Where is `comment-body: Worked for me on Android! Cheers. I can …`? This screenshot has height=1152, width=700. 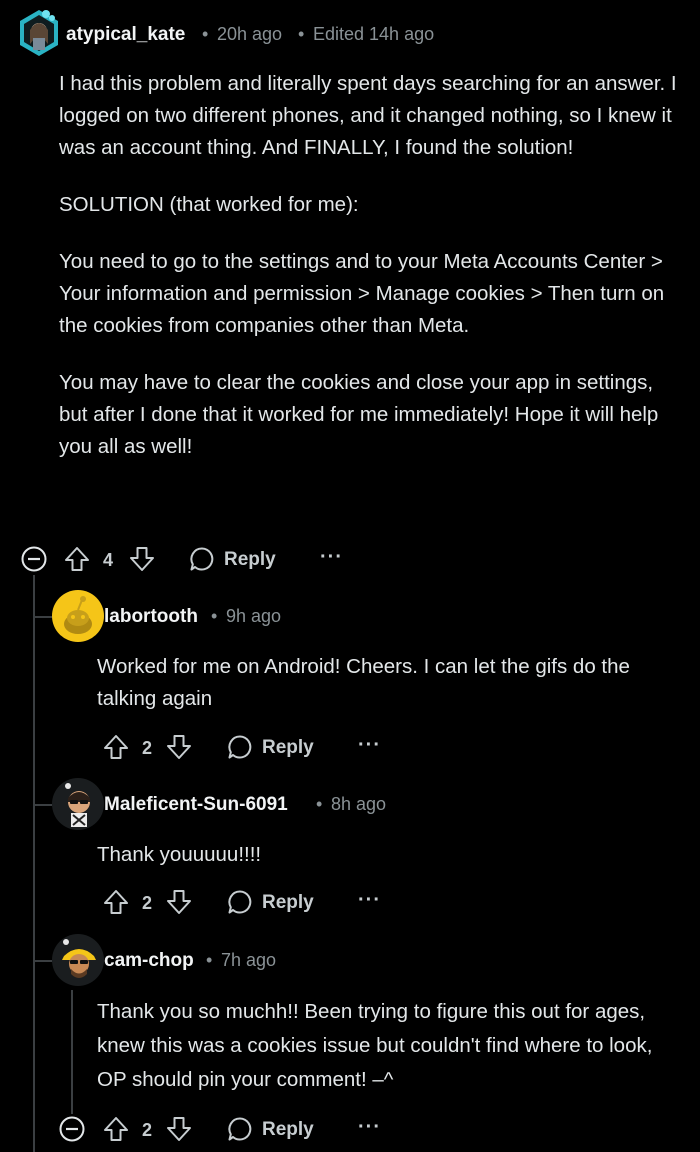 comment-body: Worked for me on Android! Cheers. I can … is located at coordinates (392, 683).